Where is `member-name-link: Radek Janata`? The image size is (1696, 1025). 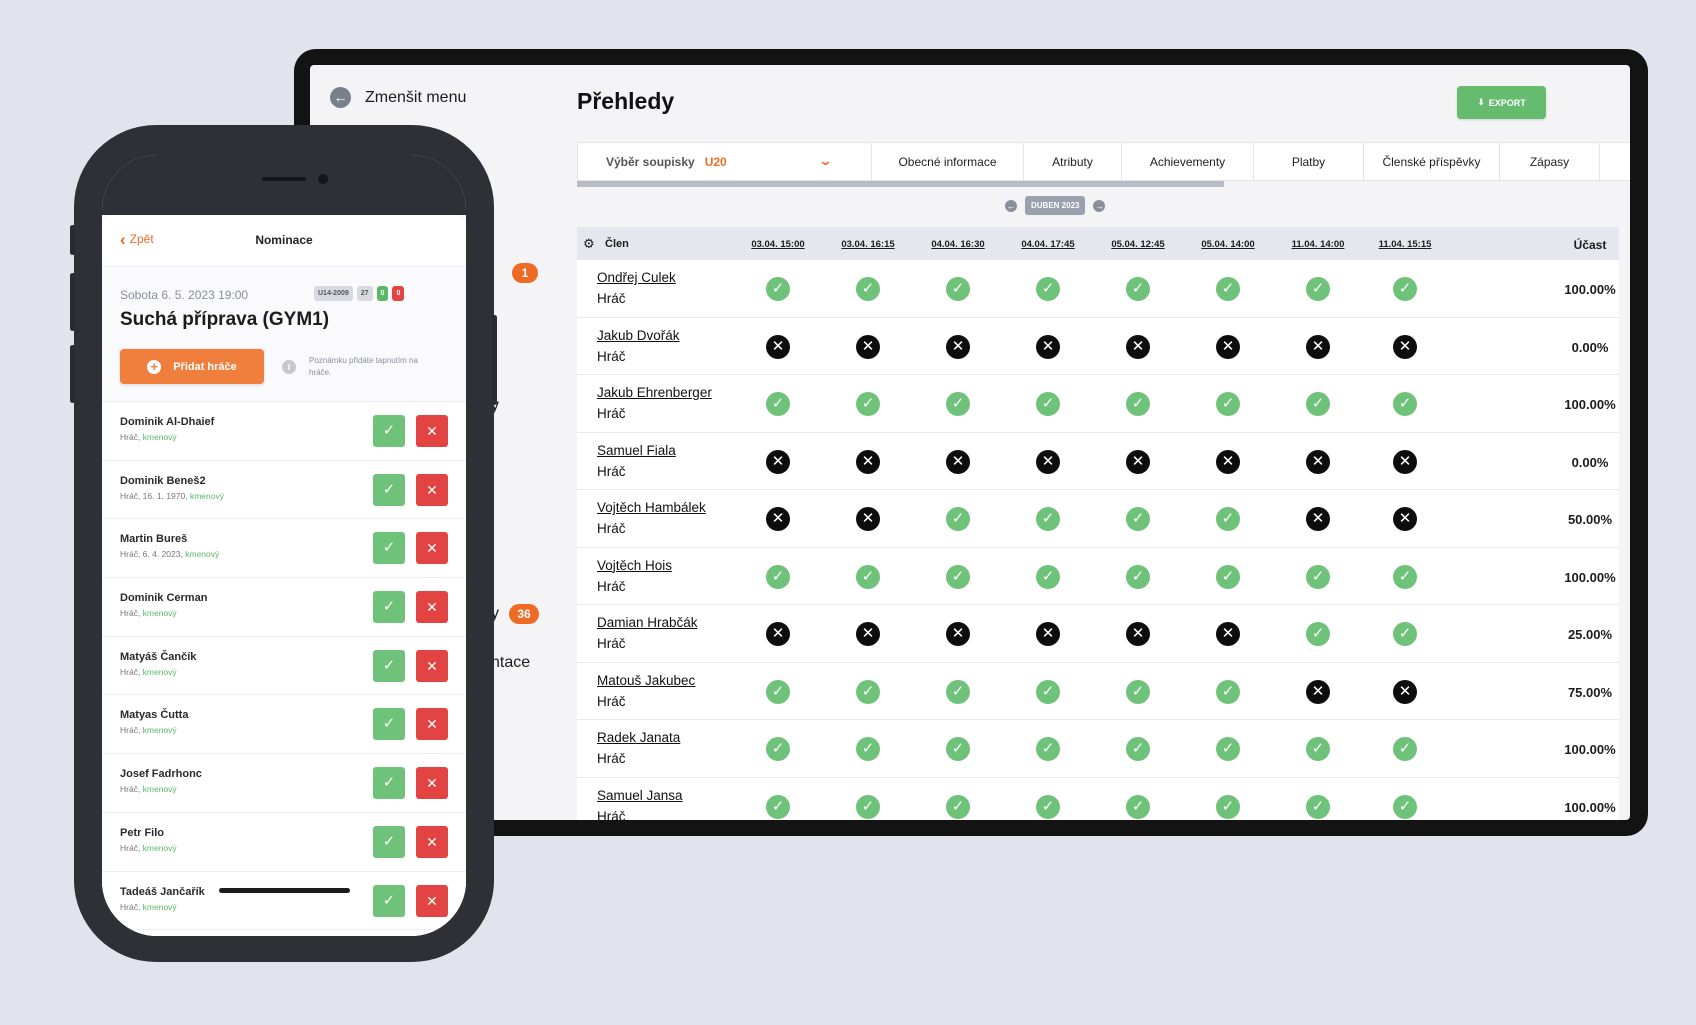
member-name-link: Radek Janata is located at coordinates (638, 737).